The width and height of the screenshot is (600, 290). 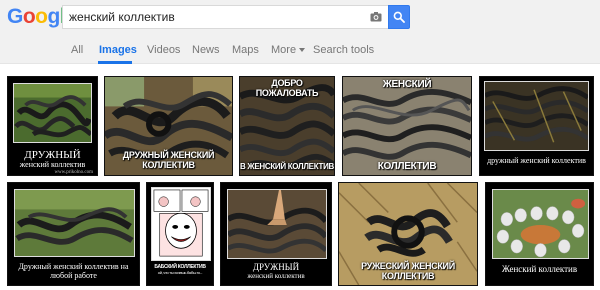 I want to click on image-result: дружный женский коллектив, so click(x=536, y=126).